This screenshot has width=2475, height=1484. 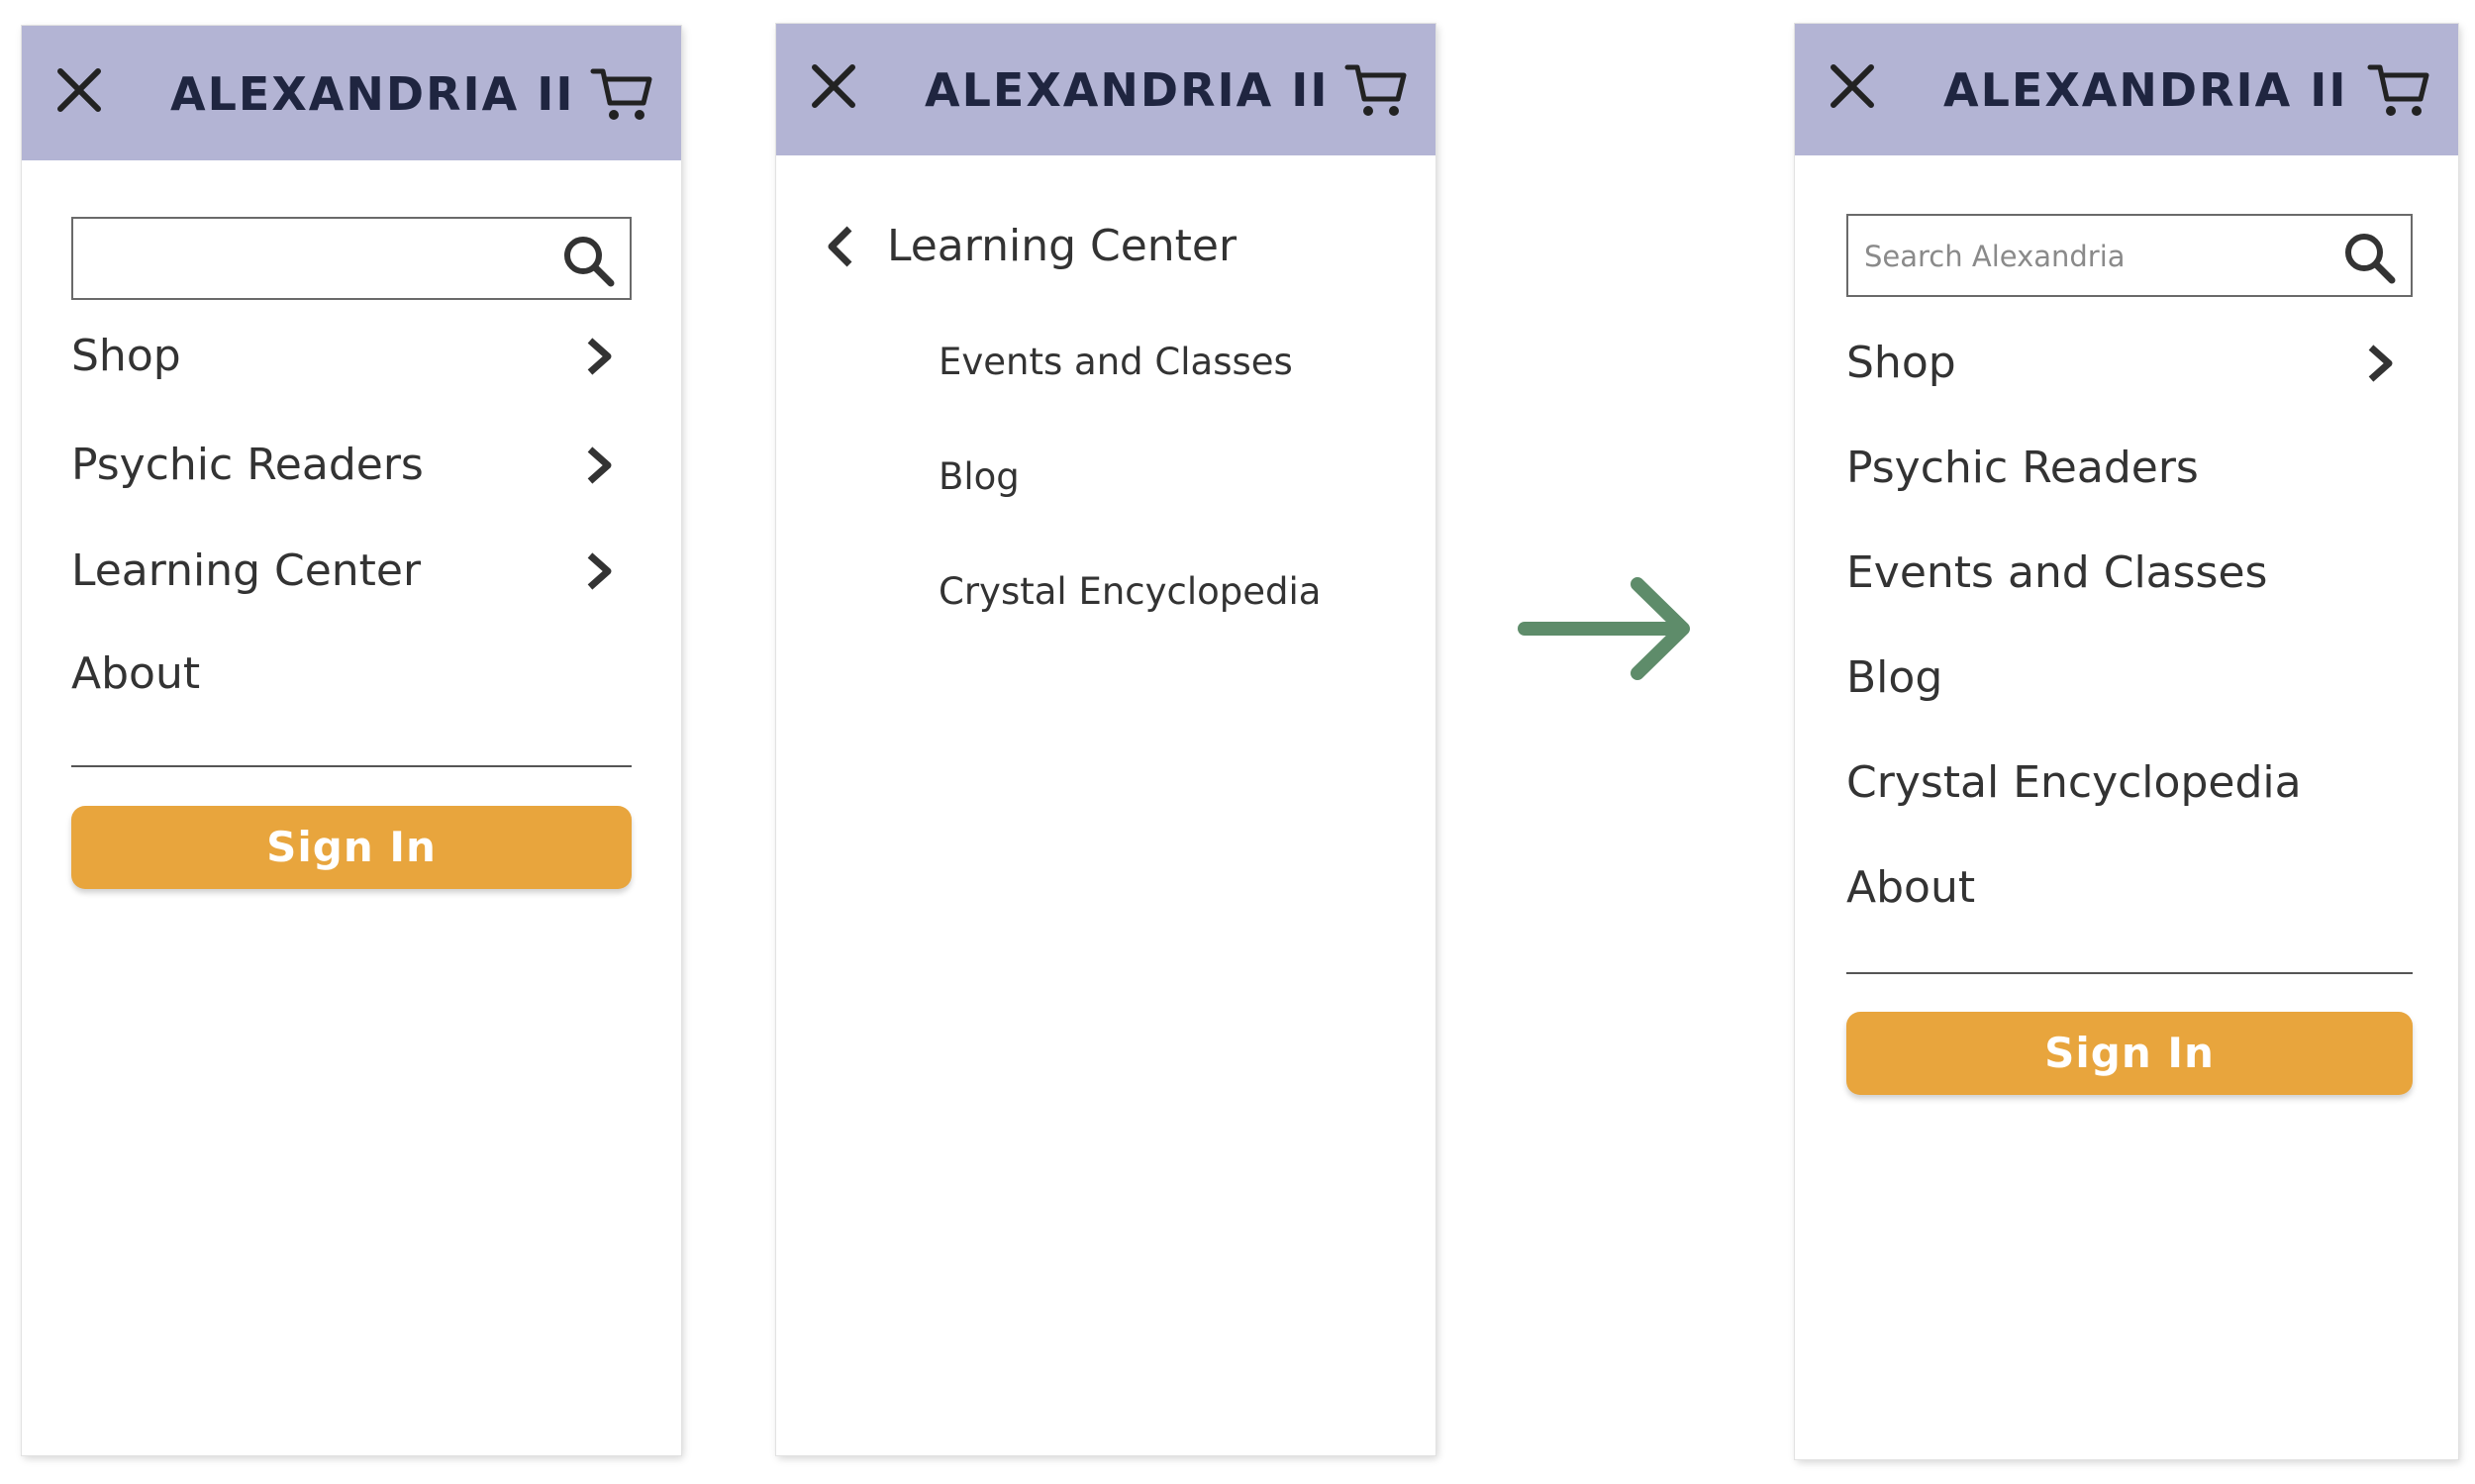 What do you see at coordinates (840, 246) in the screenshot?
I see `chevron-left-icon` at bounding box center [840, 246].